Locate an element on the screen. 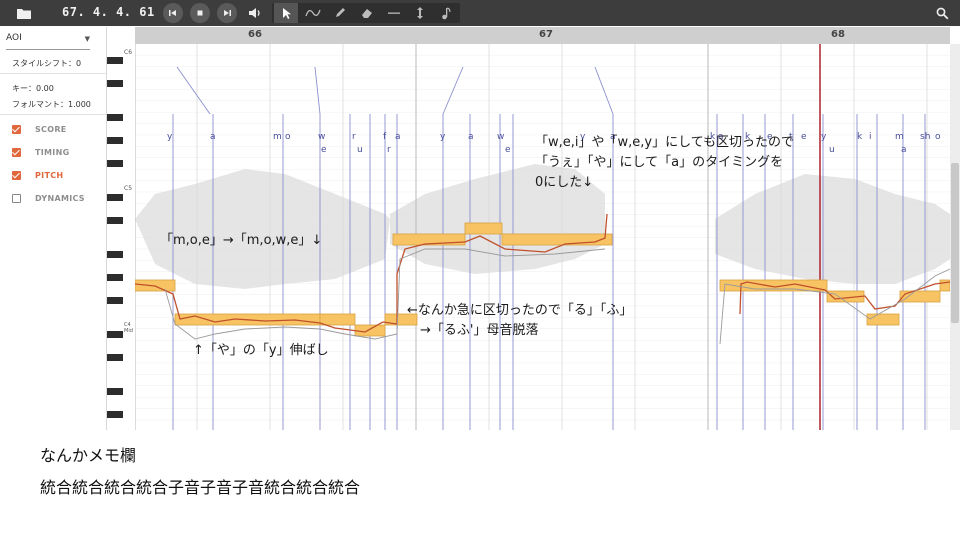  eraser-tool is located at coordinates (367, 13).